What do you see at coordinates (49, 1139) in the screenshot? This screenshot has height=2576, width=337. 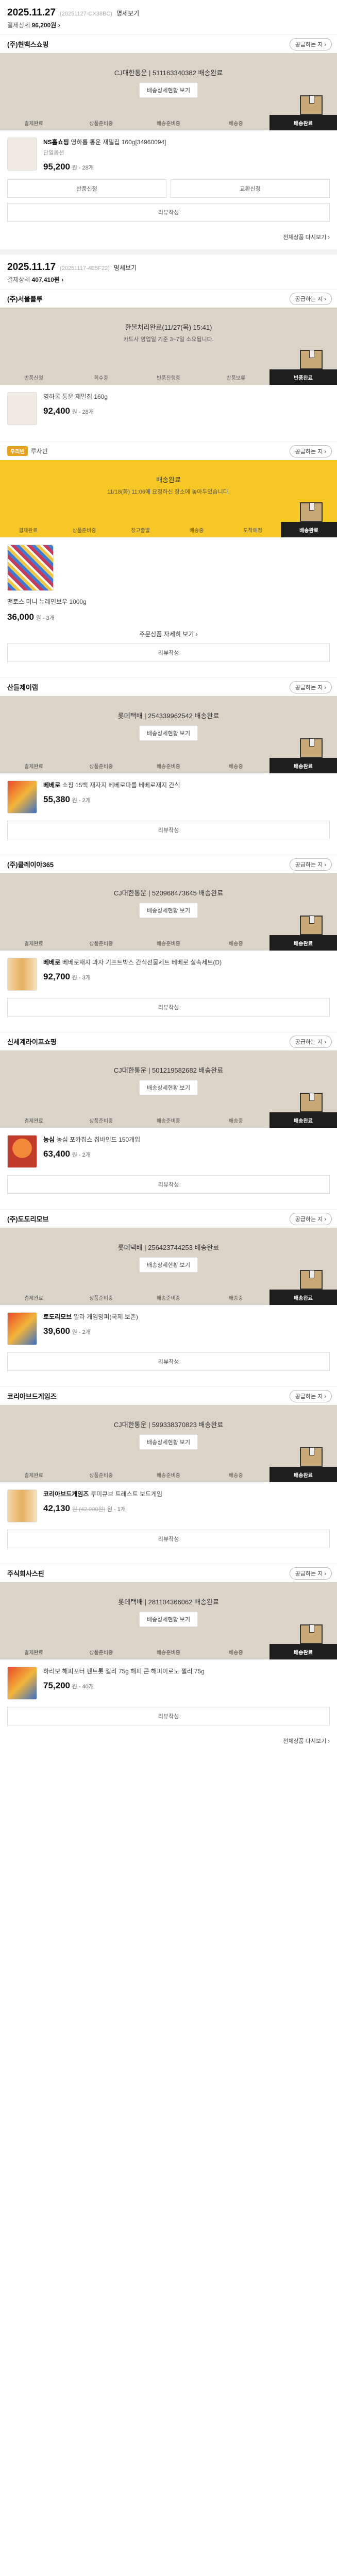 I see `item-brand: 농심` at bounding box center [49, 1139].